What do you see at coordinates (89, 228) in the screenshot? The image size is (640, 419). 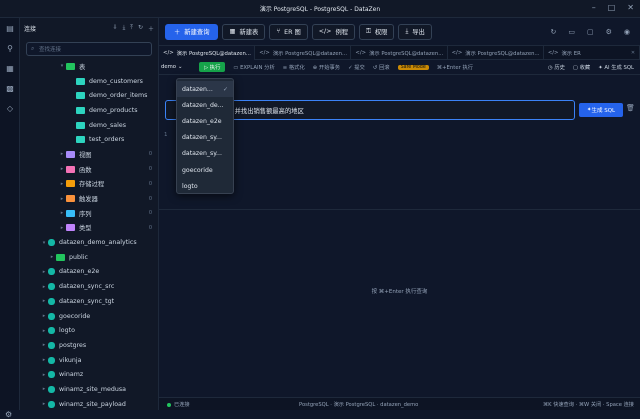 I see `tree-item: ▸ 类型 0` at bounding box center [89, 228].